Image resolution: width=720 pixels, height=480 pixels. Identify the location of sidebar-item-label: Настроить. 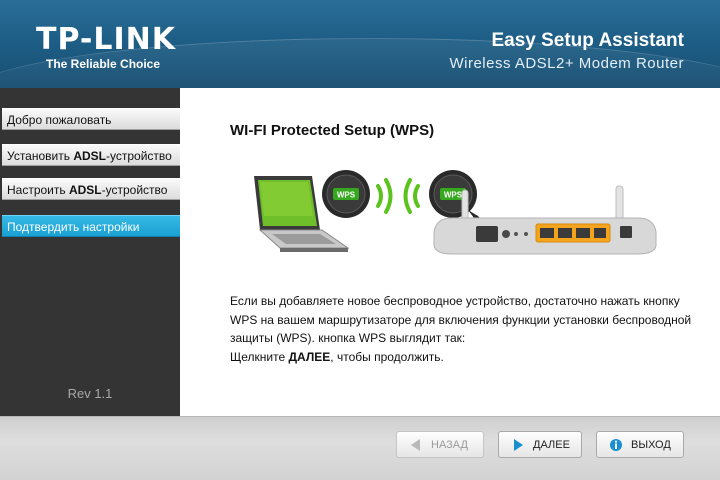
(38, 190).